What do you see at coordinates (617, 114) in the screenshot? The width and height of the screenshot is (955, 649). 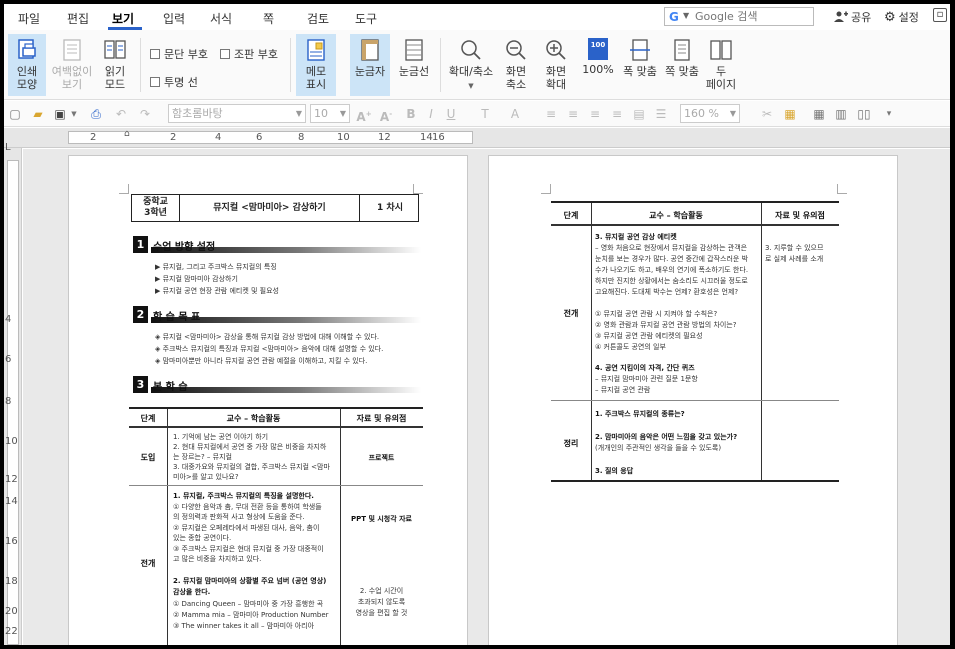 I see `align-right-icon: ≡` at bounding box center [617, 114].